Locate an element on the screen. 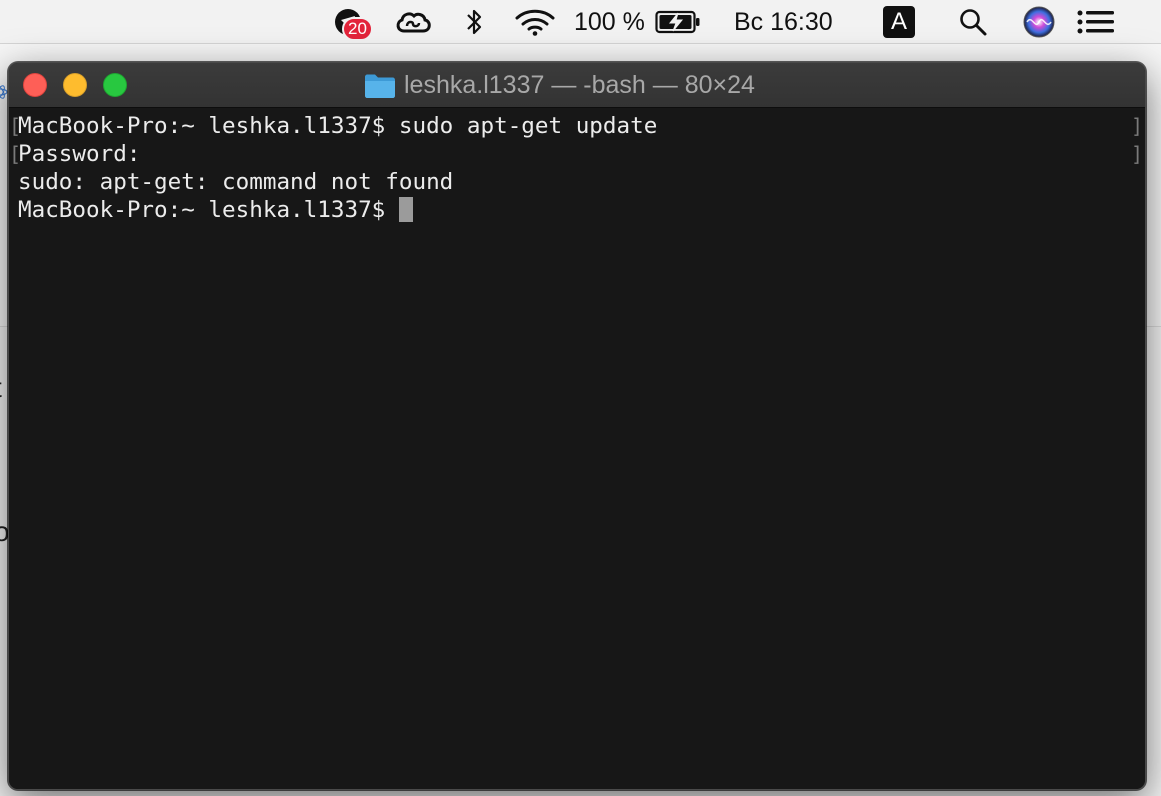 Image resolution: width=1161 pixels, height=796 pixels. siri-icon is located at coordinates (1039, 22).